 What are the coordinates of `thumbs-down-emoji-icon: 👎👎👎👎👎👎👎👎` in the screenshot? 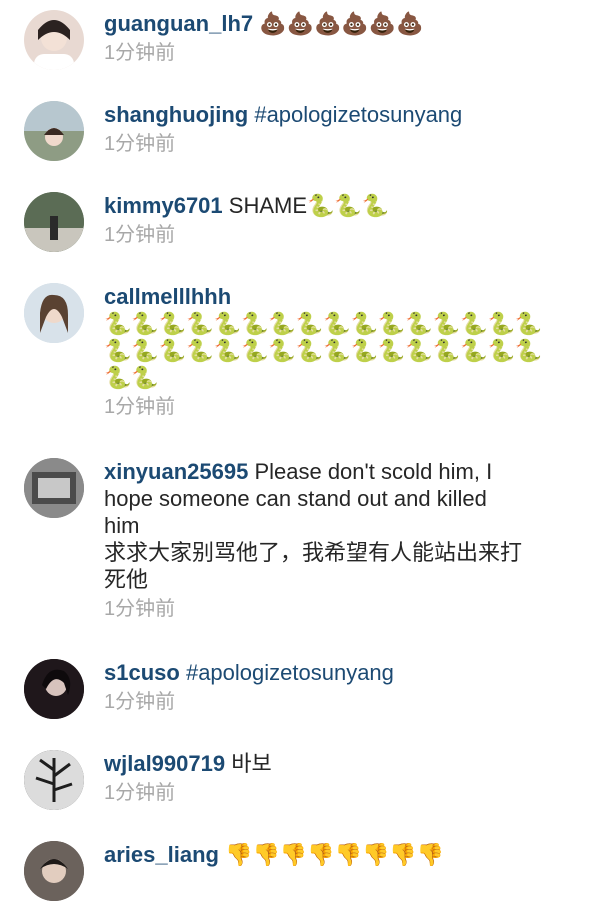 It's located at (334, 854).